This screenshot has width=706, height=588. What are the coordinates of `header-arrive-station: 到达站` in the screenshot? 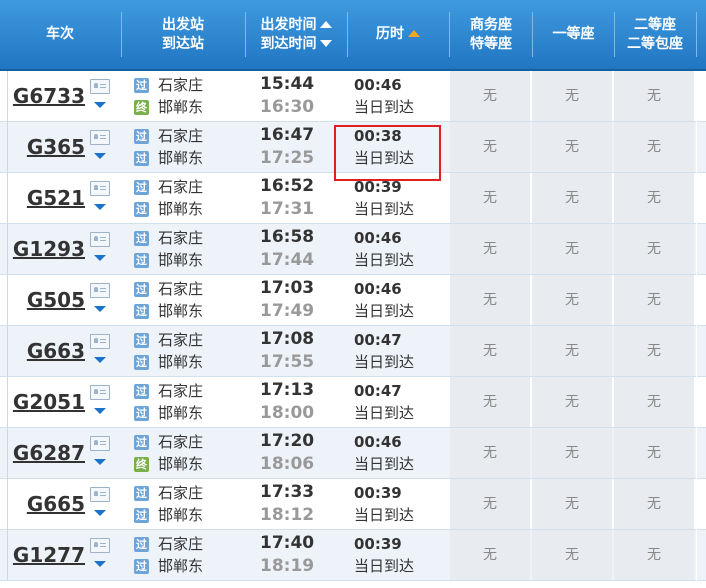 It's located at (183, 43).